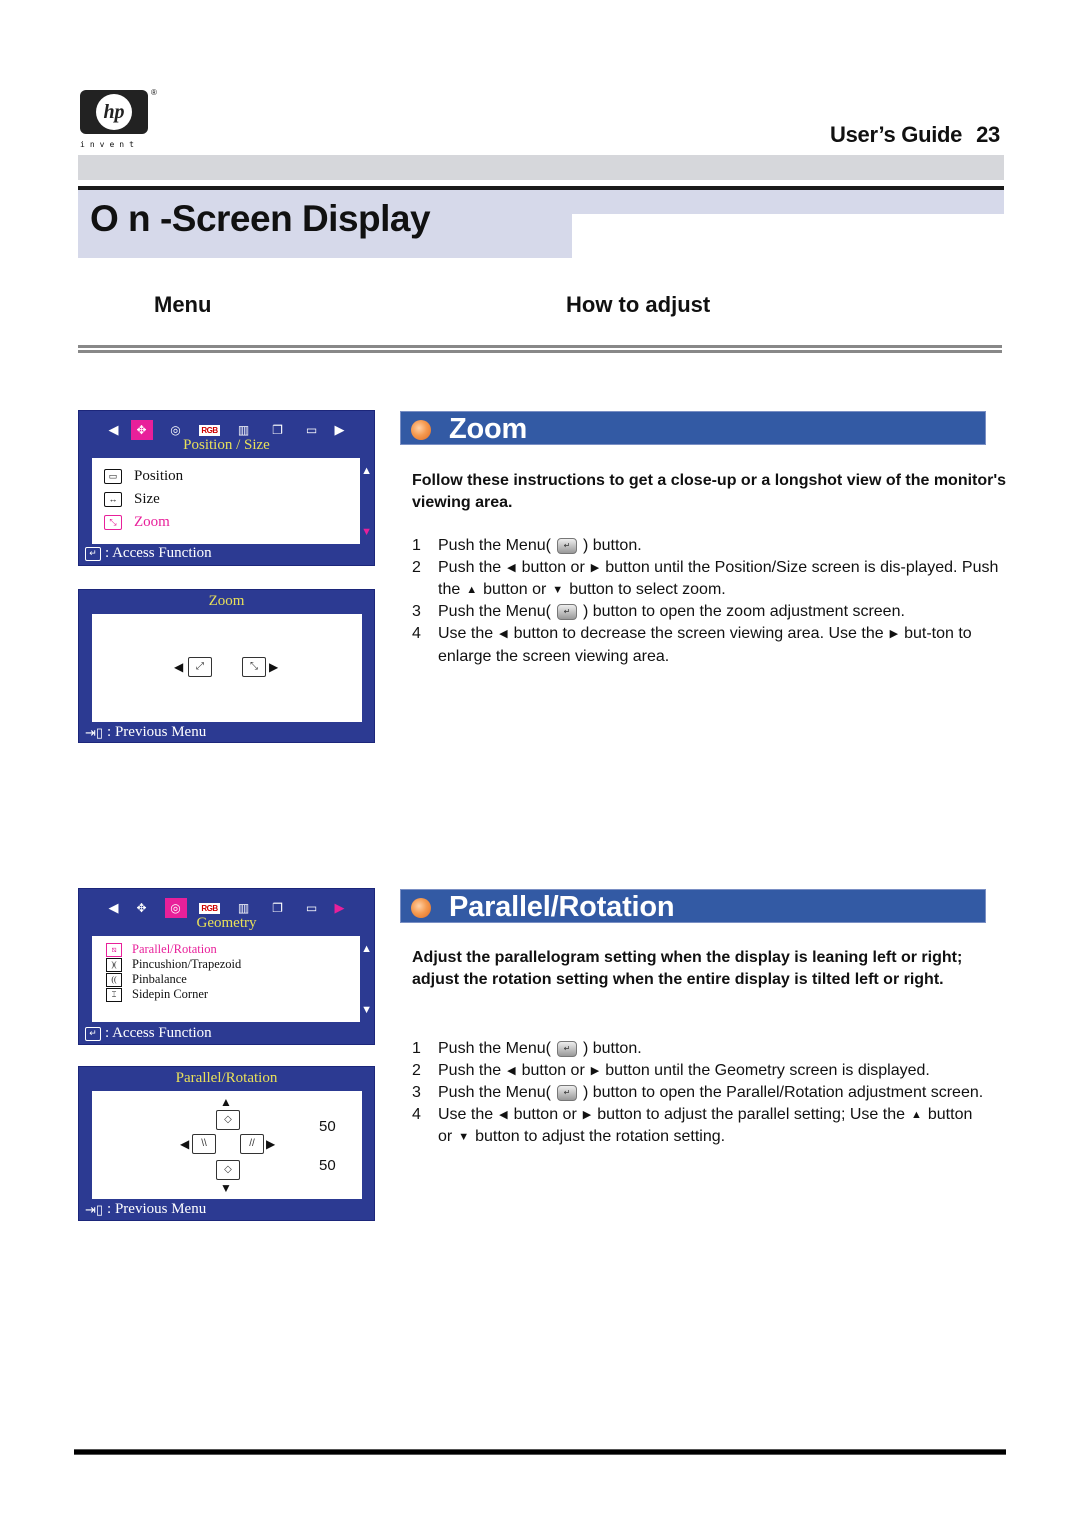  I want to click on step-text-part: button to adjust the rotation setting., so click(600, 1137).